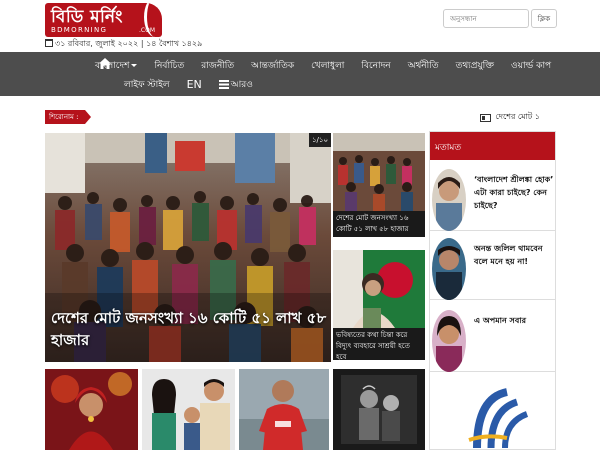 The width and height of the screenshot is (600, 450). I want to click on nav-item-entertainment: বিনোদন, so click(375, 65).